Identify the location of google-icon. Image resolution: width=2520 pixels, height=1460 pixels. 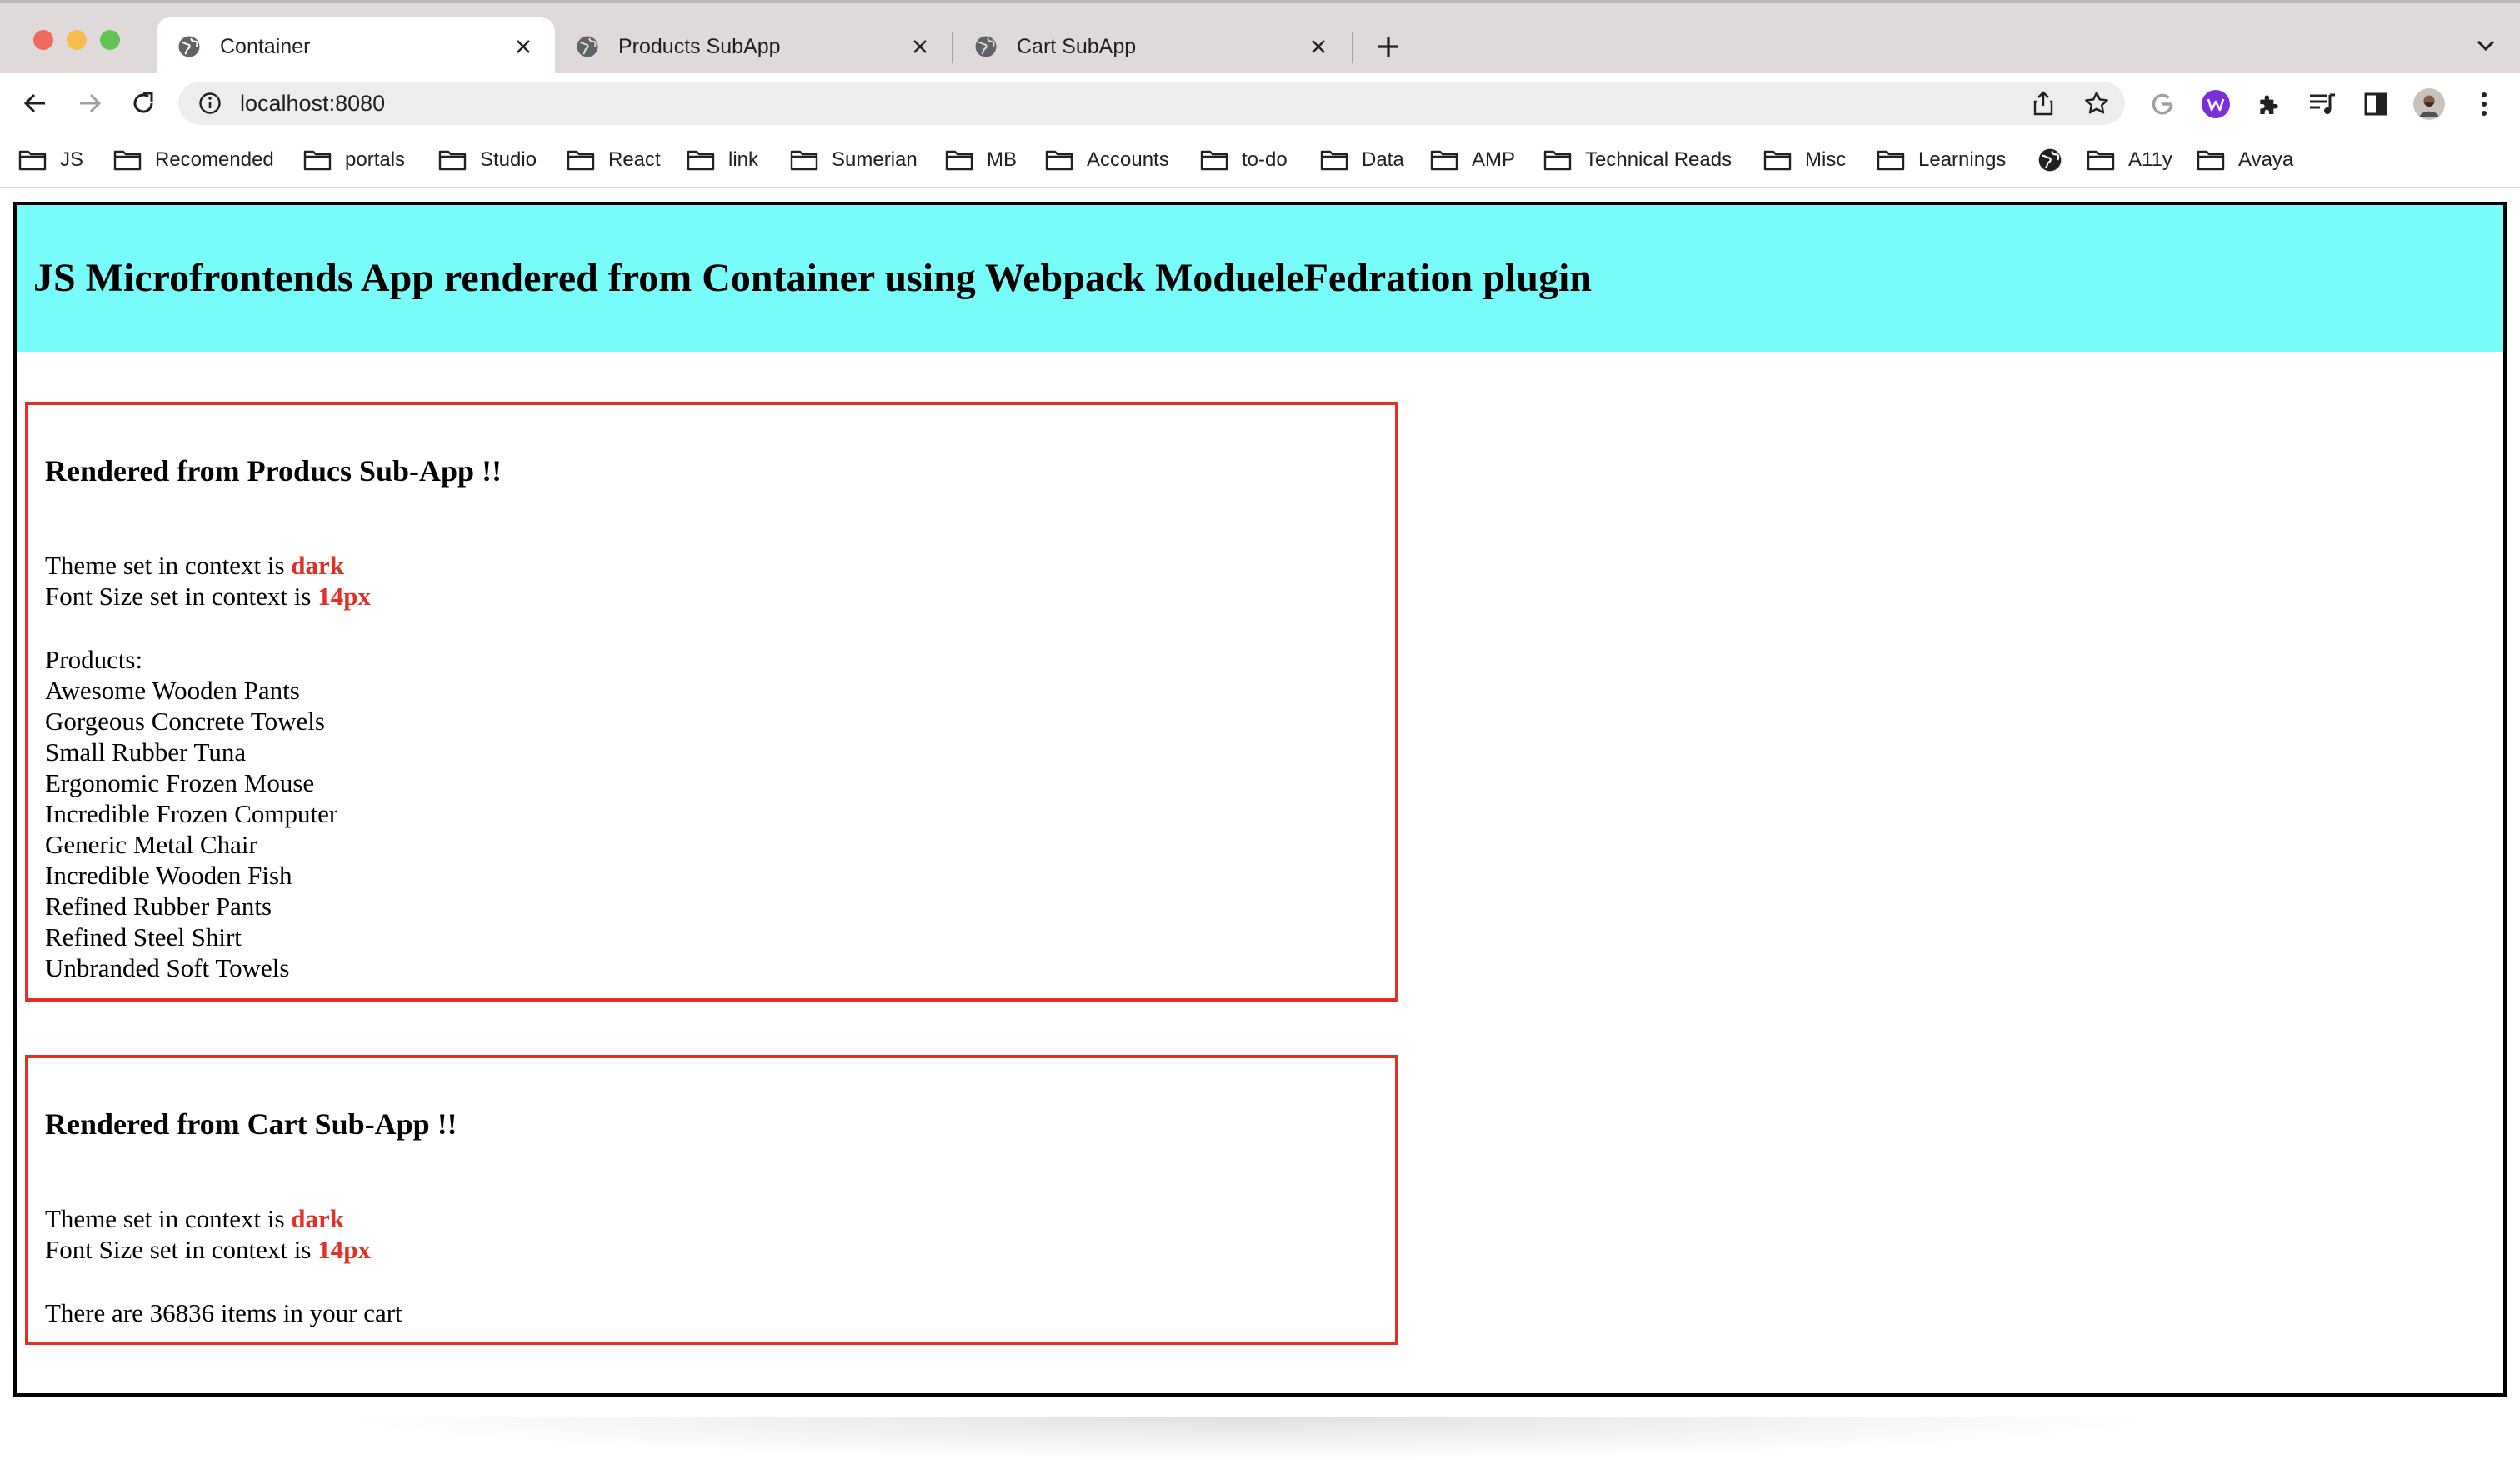
(2162, 104).